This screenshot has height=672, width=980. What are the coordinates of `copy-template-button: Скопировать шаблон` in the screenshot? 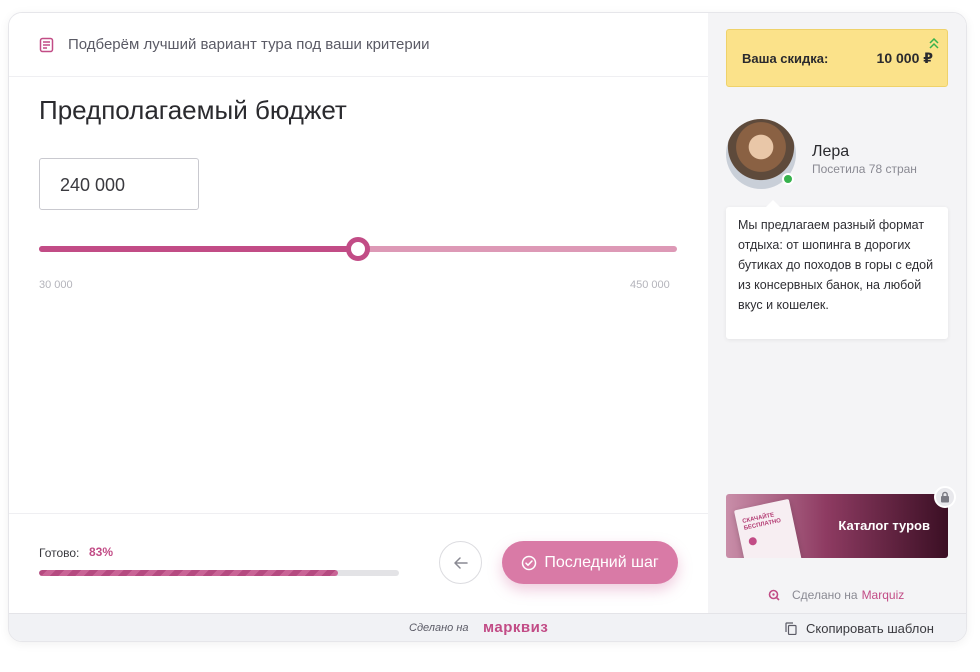 It's located at (859, 628).